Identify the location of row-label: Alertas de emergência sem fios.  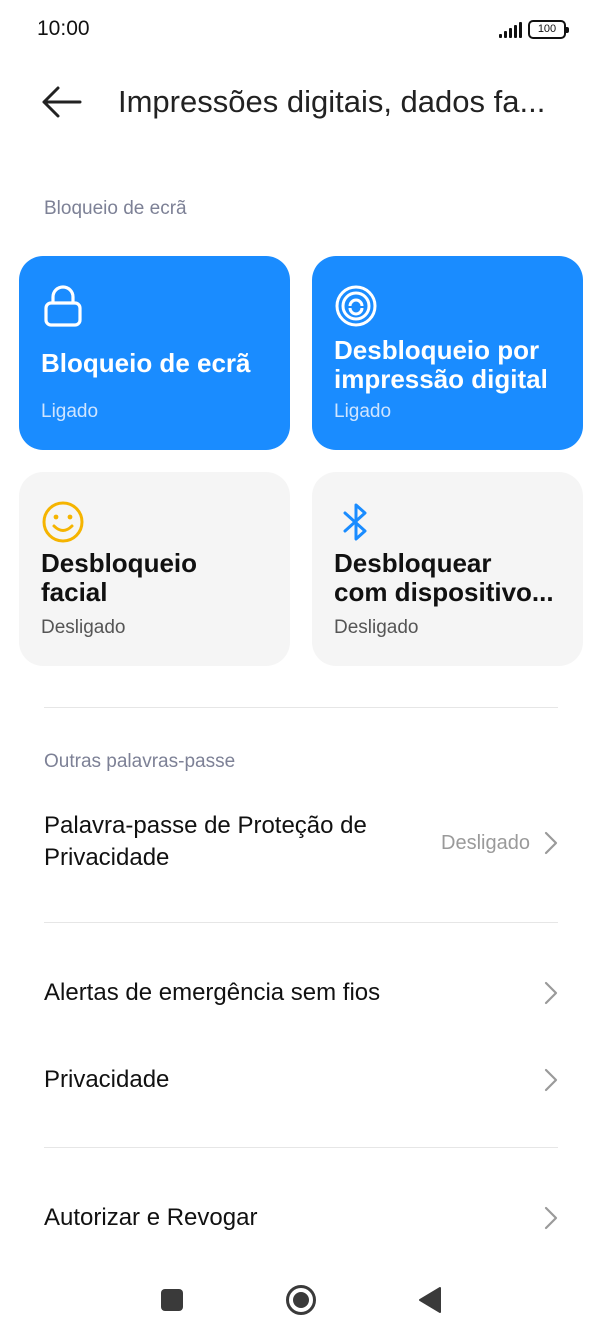
(212, 992).